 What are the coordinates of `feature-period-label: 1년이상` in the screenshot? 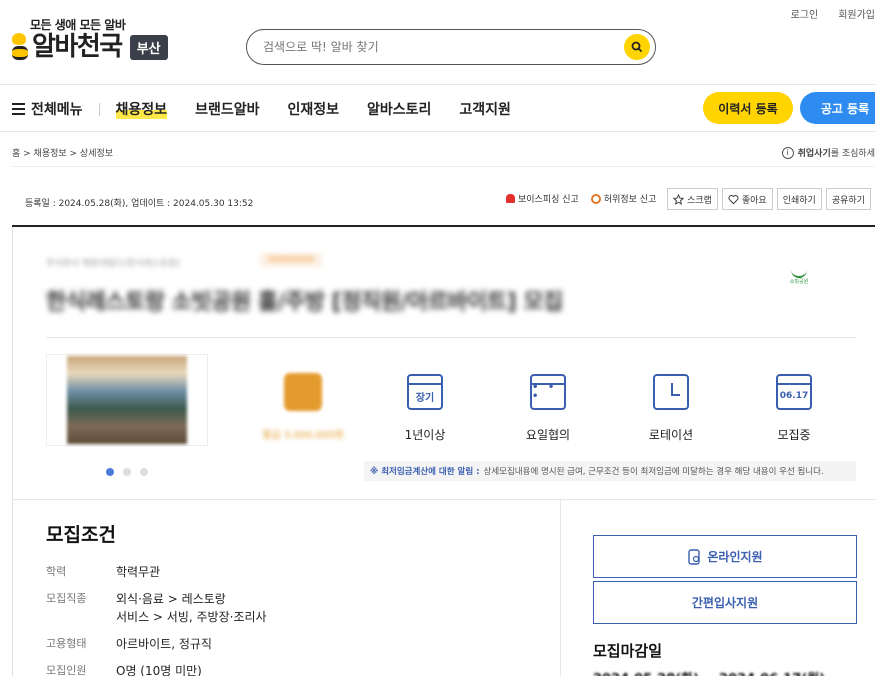 It's located at (425, 435).